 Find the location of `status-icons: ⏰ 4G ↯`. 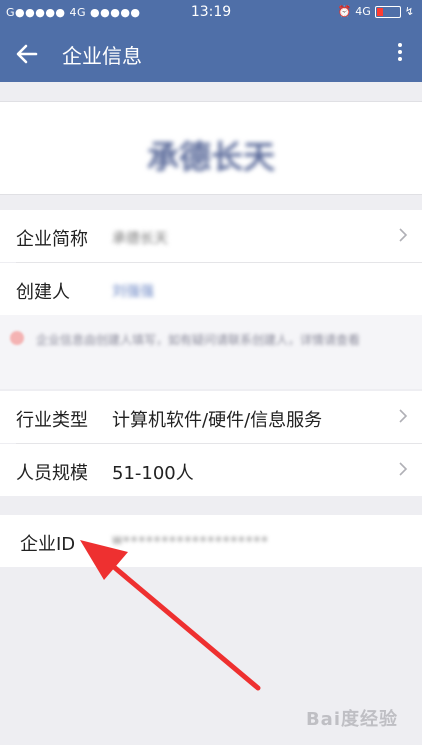

status-icons: ⏰ 4G ↯ is located at coordinates (376, 11).